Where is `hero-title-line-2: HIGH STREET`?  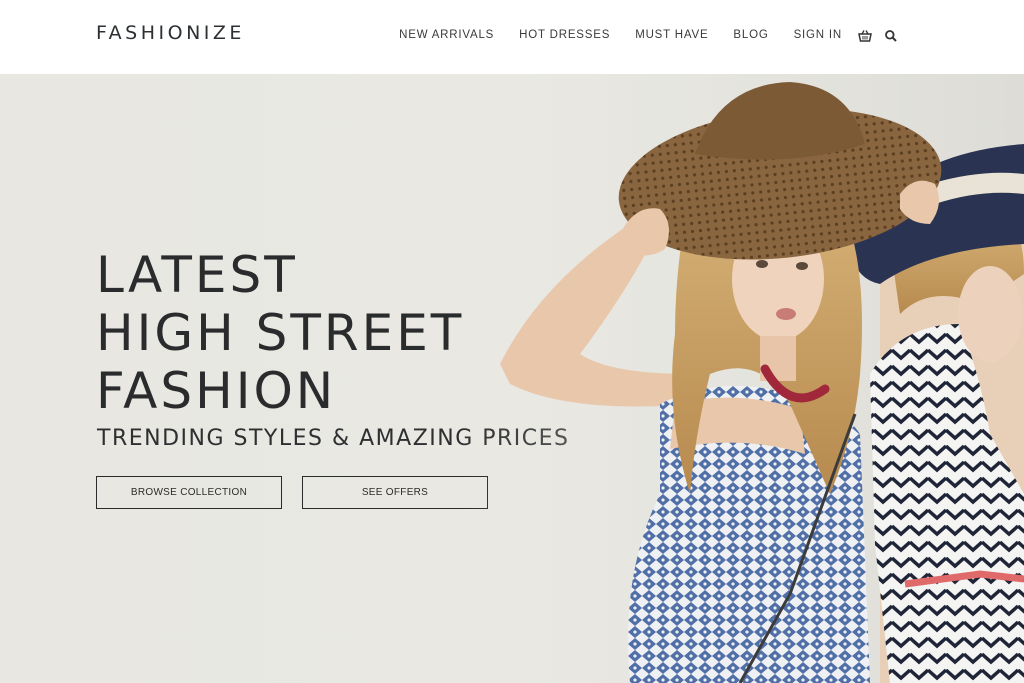
hero-title-line-2: HIGH STREET is located at coordinates (280, 333).